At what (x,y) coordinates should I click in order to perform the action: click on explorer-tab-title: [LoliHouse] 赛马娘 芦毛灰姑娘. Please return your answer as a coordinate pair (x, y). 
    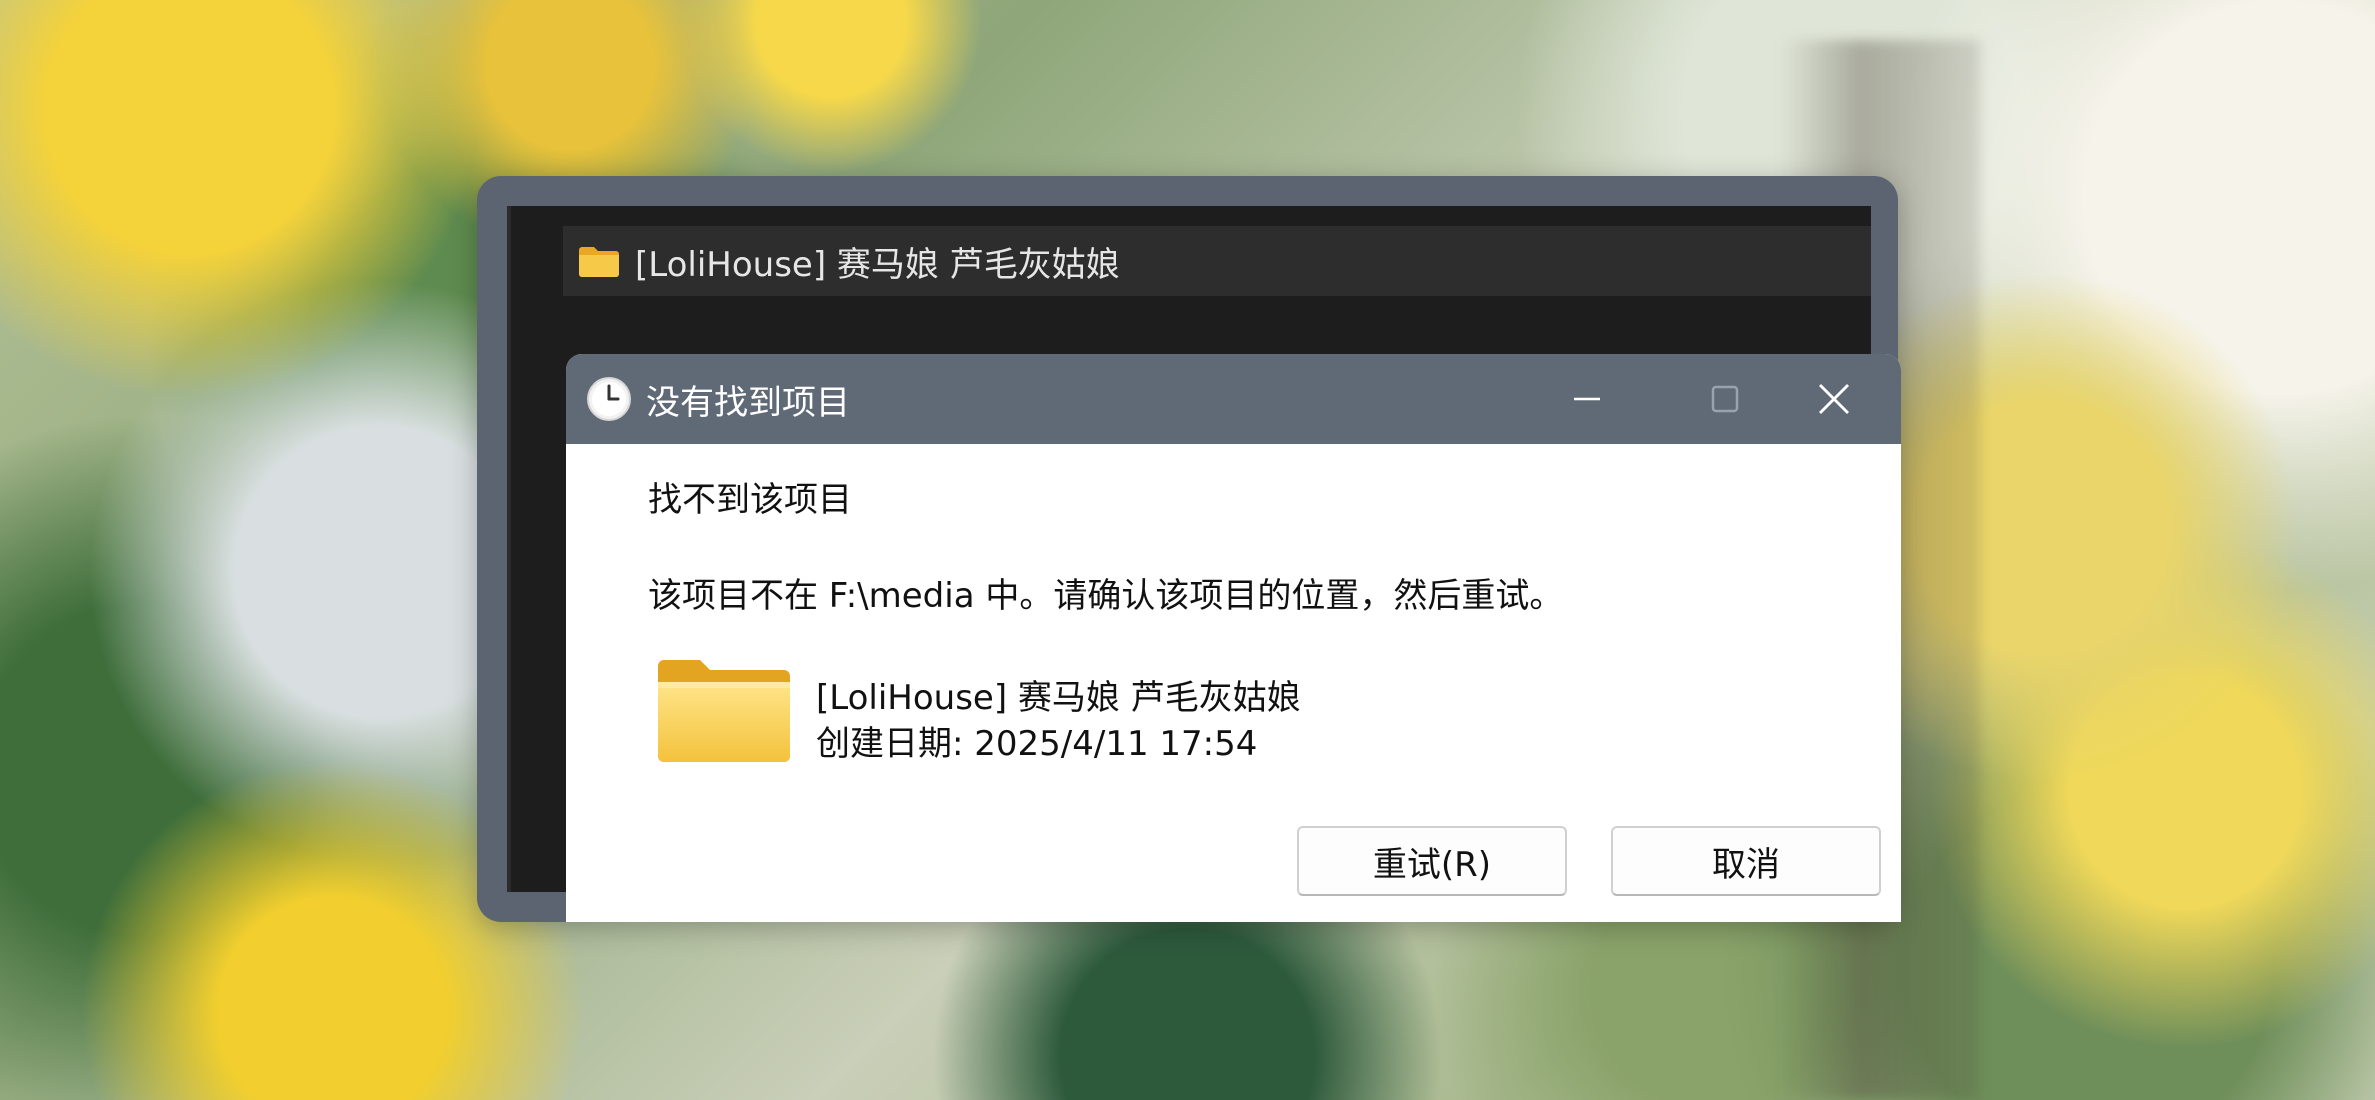
    Looking at the image, I should click on (877, 264).